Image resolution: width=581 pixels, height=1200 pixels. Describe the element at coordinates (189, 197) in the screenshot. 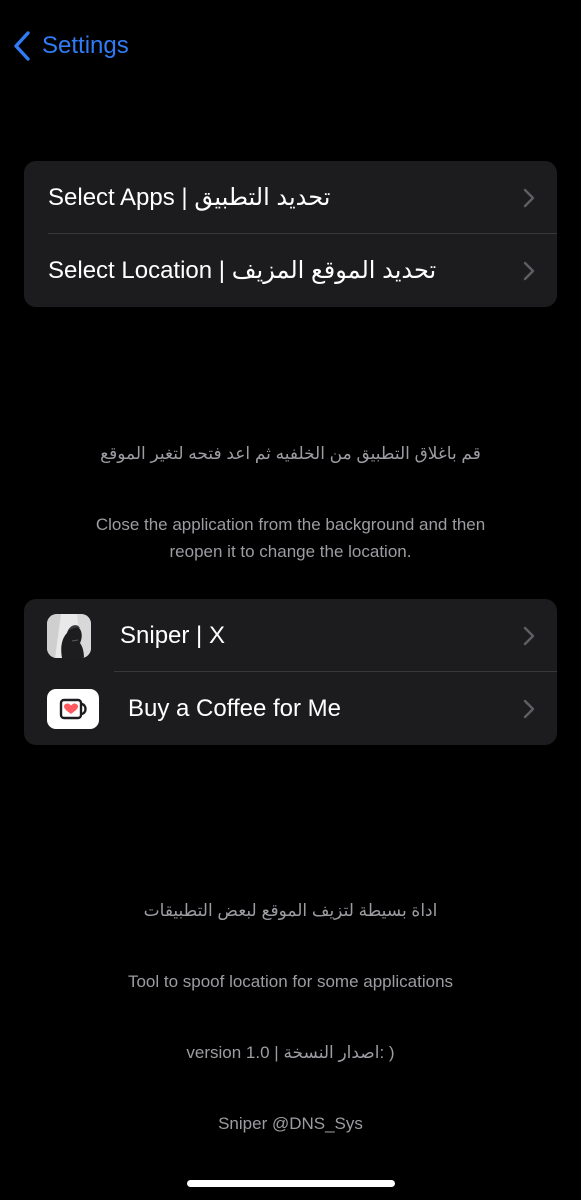

I see `select-apps-label: Select Apps | تحديد التطبيق` at that location.